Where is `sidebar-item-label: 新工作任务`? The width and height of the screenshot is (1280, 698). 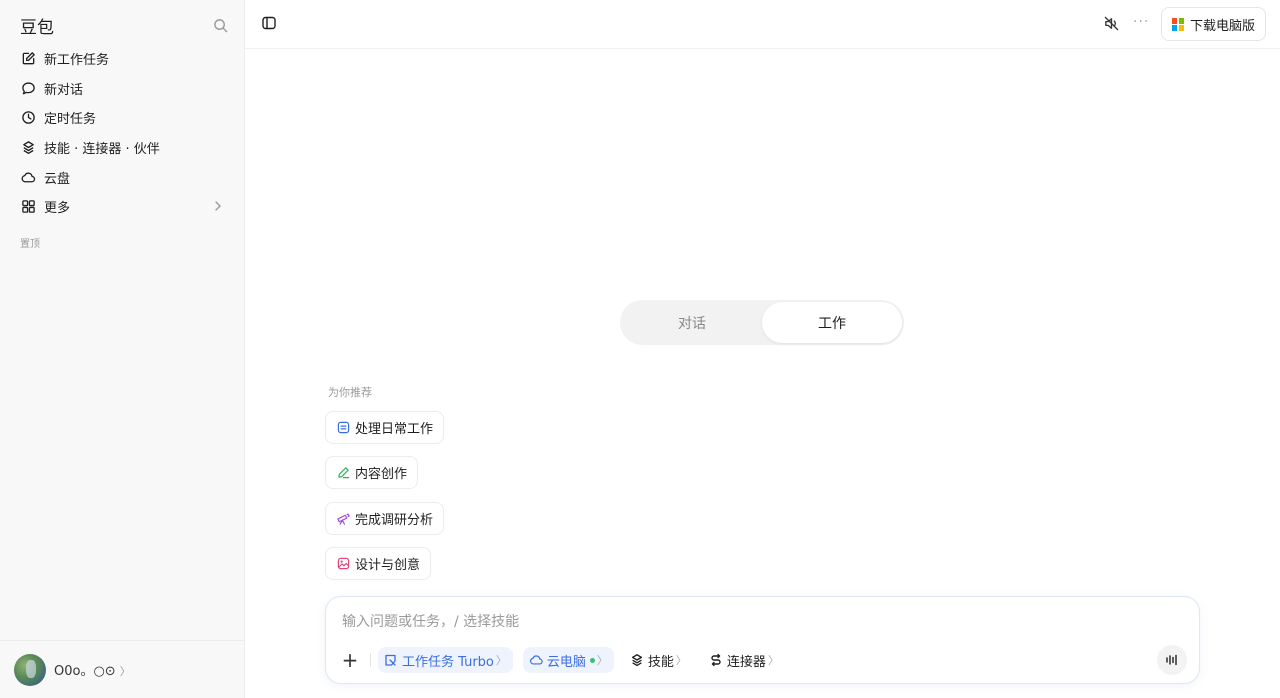
sidebar-item-label: 新工作任务 is located at coordinates (77, 61).